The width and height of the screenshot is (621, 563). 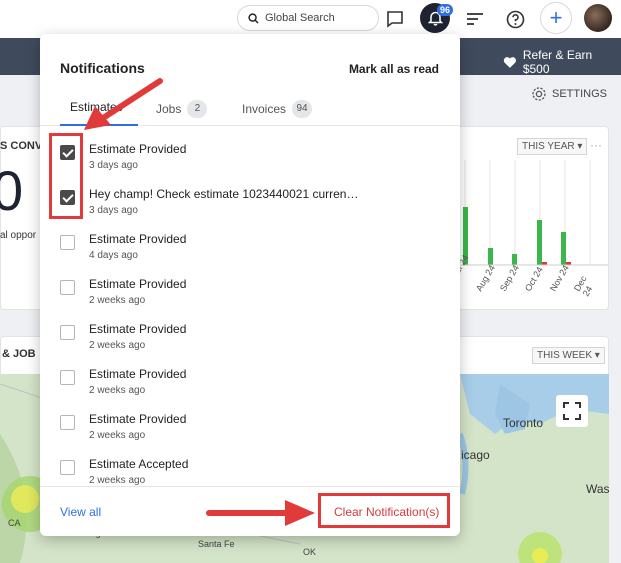 What do you see at coordinates (139, 464) in the screenshot?
I see `notification-title: Estimate Accepted` at bounding box center [139, 464].